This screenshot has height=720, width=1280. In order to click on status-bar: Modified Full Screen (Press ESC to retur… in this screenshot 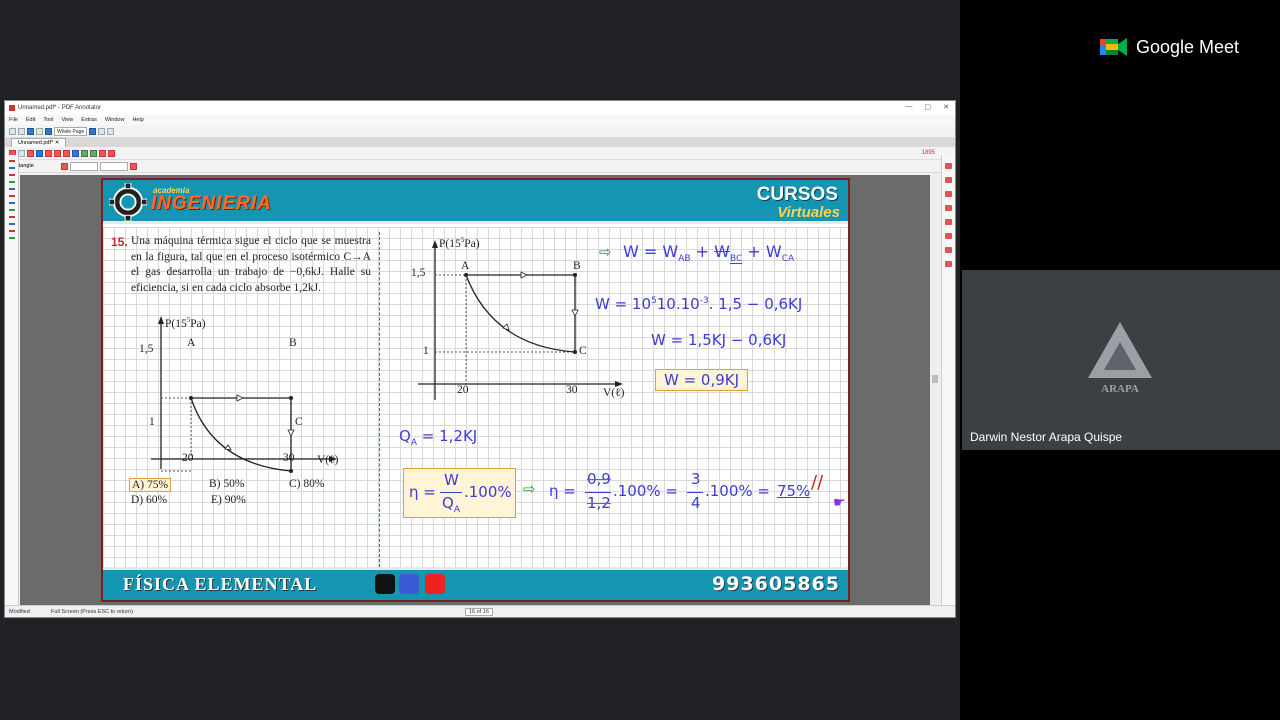, I will do `click(480, 611)`.